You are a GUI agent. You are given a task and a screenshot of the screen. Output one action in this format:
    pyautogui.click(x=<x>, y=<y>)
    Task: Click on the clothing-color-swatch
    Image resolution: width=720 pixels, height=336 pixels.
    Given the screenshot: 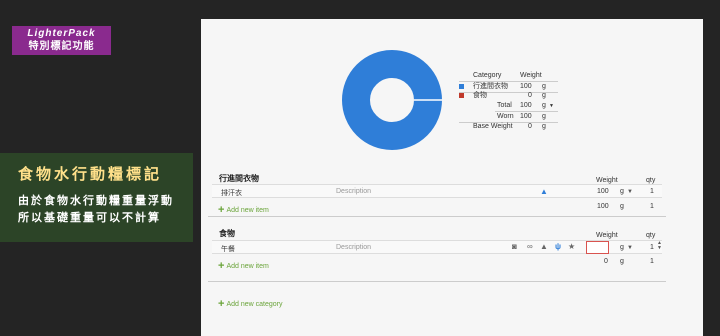 What is the action you would take?
    pyautogui.click(x=461, y=86)
    